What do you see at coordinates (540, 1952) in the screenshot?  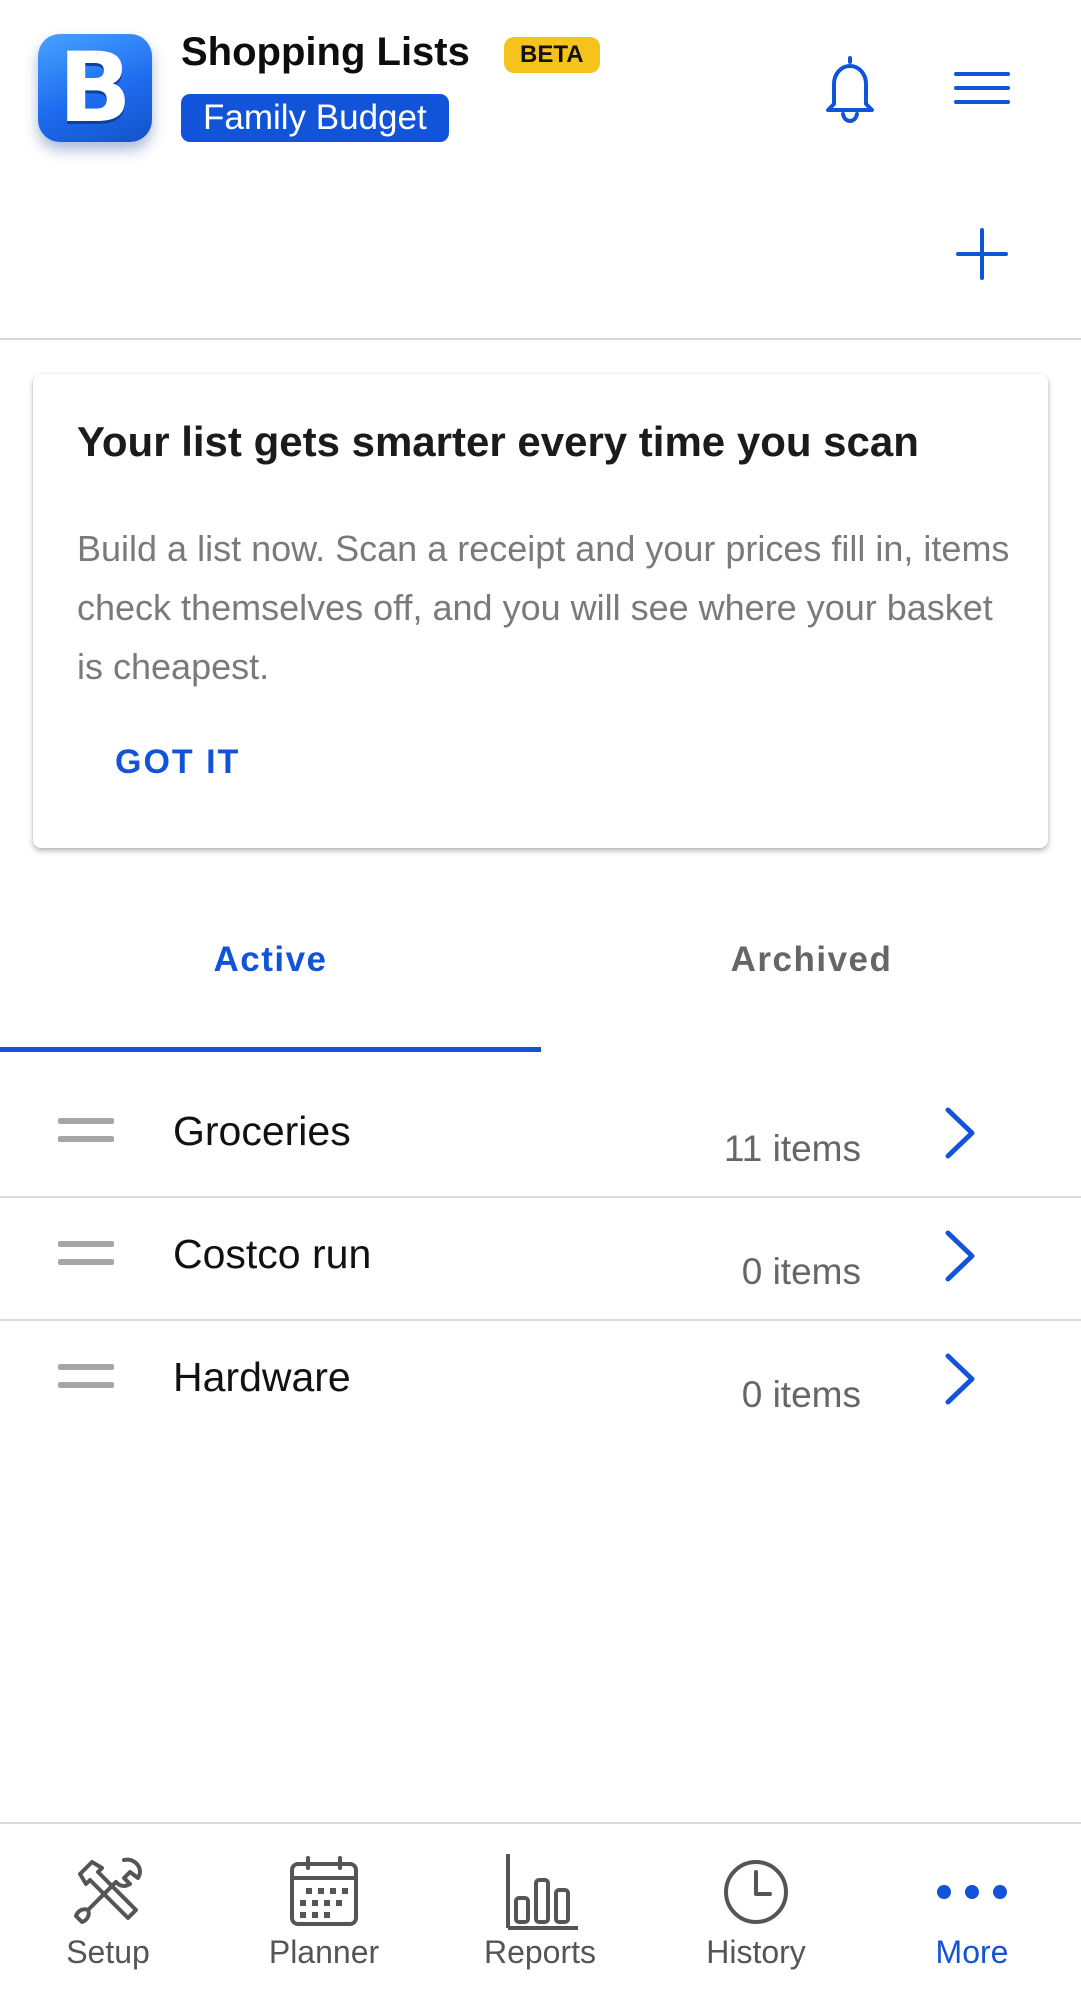 I see `nav-label: Reports` at bounding box center [540, 1952].